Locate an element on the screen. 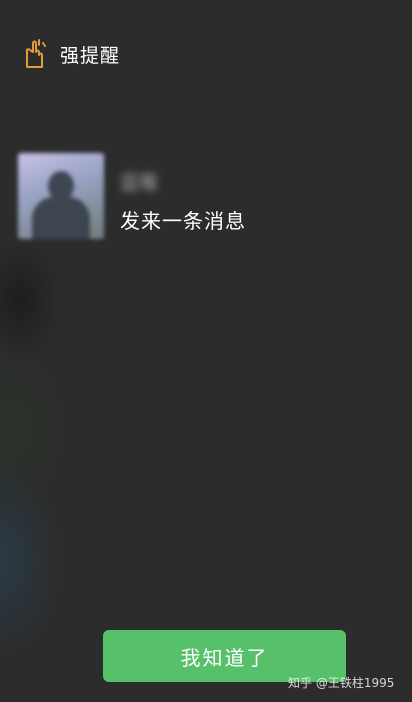 The height and width of the screenshot is (702, 412). message-text: 发来一条消息 is located at coordinates (183, 221).